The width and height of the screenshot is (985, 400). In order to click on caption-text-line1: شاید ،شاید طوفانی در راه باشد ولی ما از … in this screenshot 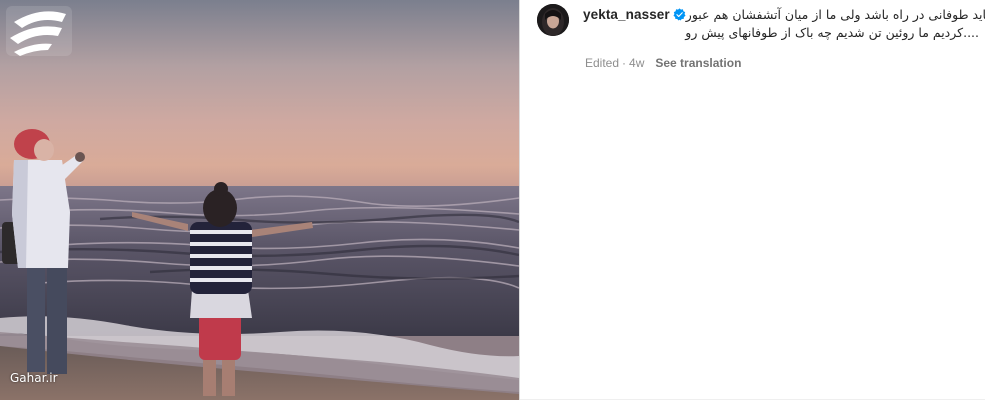, I will do `click(835, 14)`.